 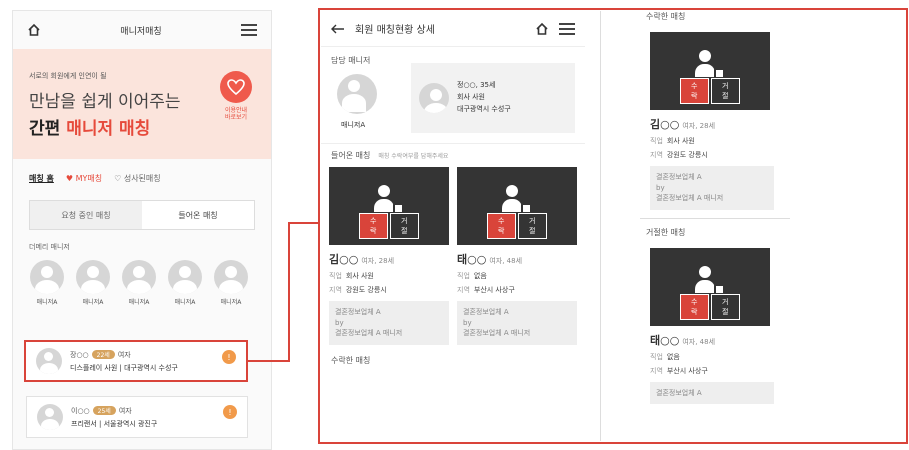 What do you see at coordinates (666, 16) in the screenshot?
I see `accepted-label: 수락한 매칭` at bounding box center [666, 16].